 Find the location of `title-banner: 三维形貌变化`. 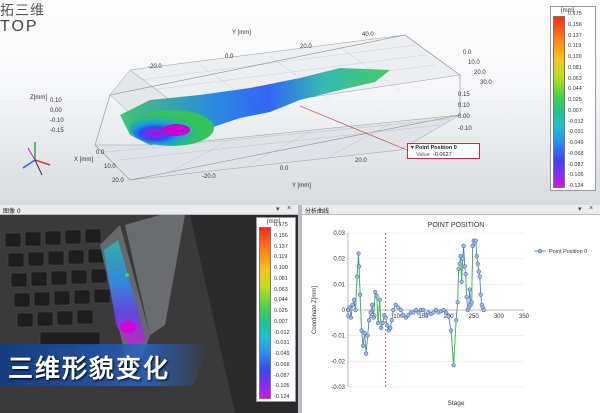

title-banner: 三维形貌变化 is located at coordinates (105, 365).